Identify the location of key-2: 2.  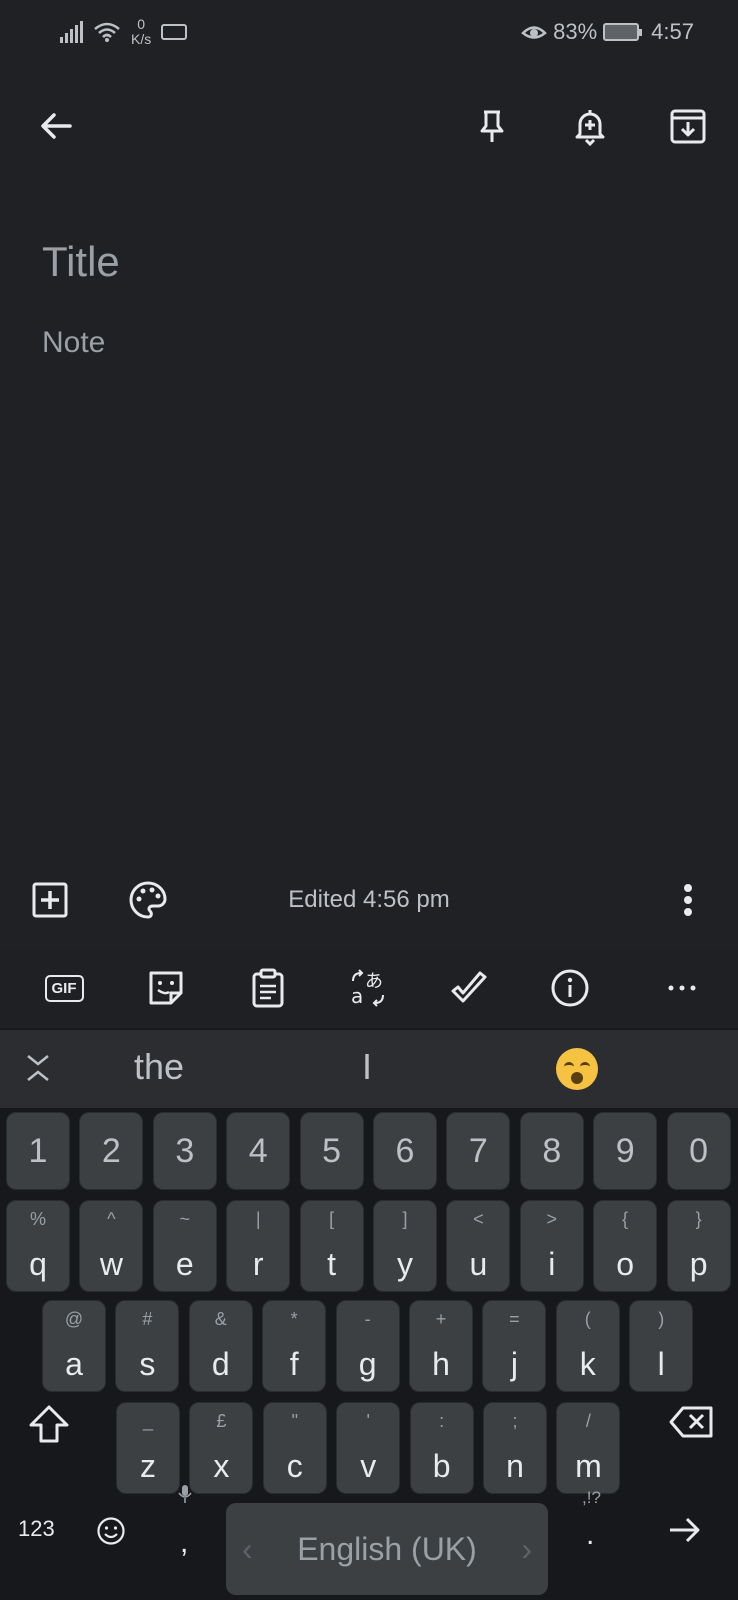
(111, 1151).